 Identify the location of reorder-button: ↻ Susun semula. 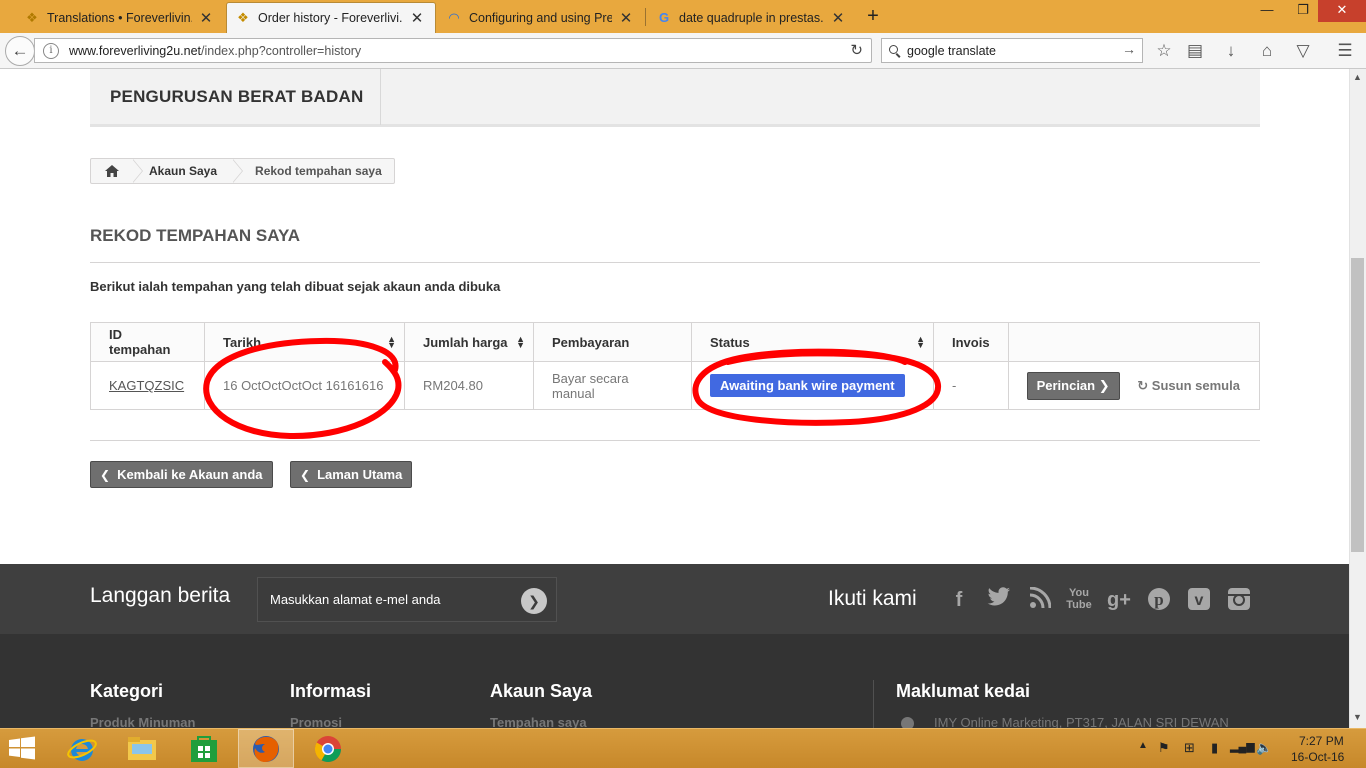
(1188, 386).